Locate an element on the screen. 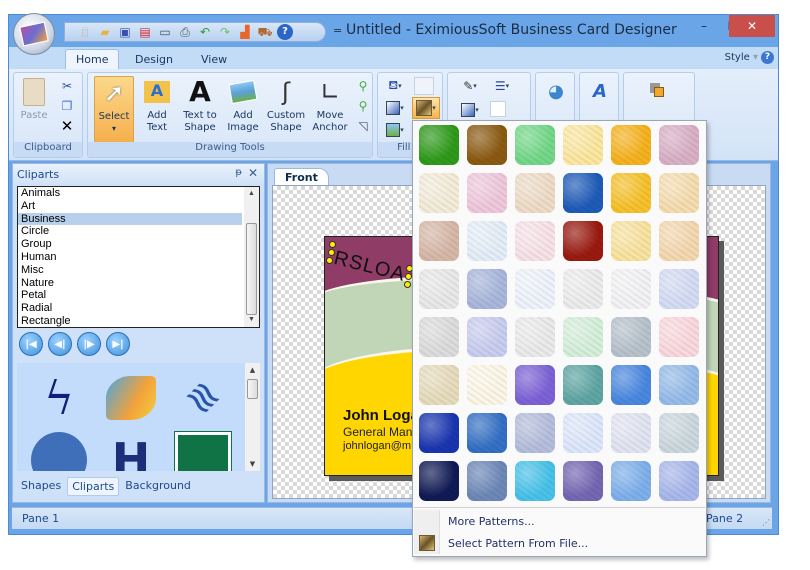  pattern-swatch-blue-water is located at coordinates (631, 385).